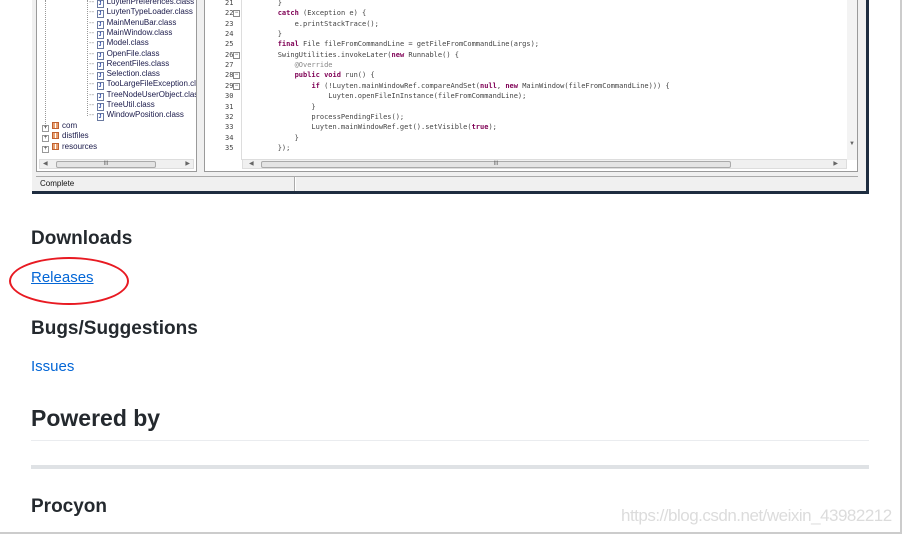 The width and height of the screenshot is (902, 534). I want to click on tree-item-class: -- J MainWindow.class, so click(131, 33).